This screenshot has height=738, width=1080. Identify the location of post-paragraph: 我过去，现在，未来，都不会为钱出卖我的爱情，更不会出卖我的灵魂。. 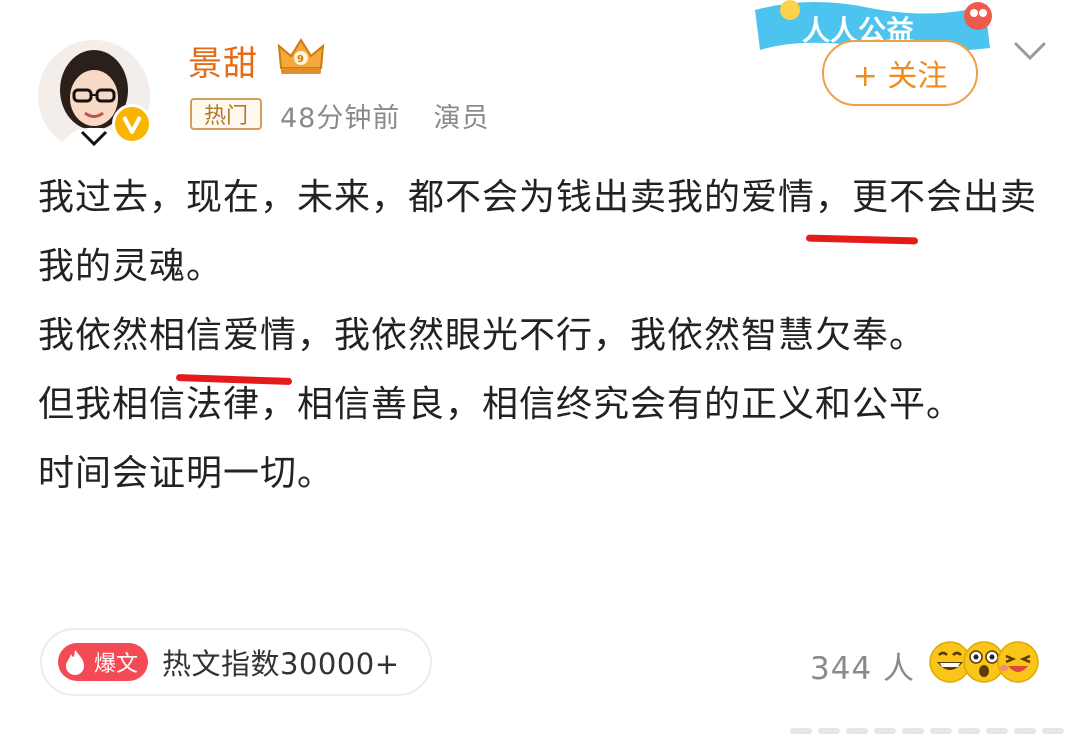
(538, 232).